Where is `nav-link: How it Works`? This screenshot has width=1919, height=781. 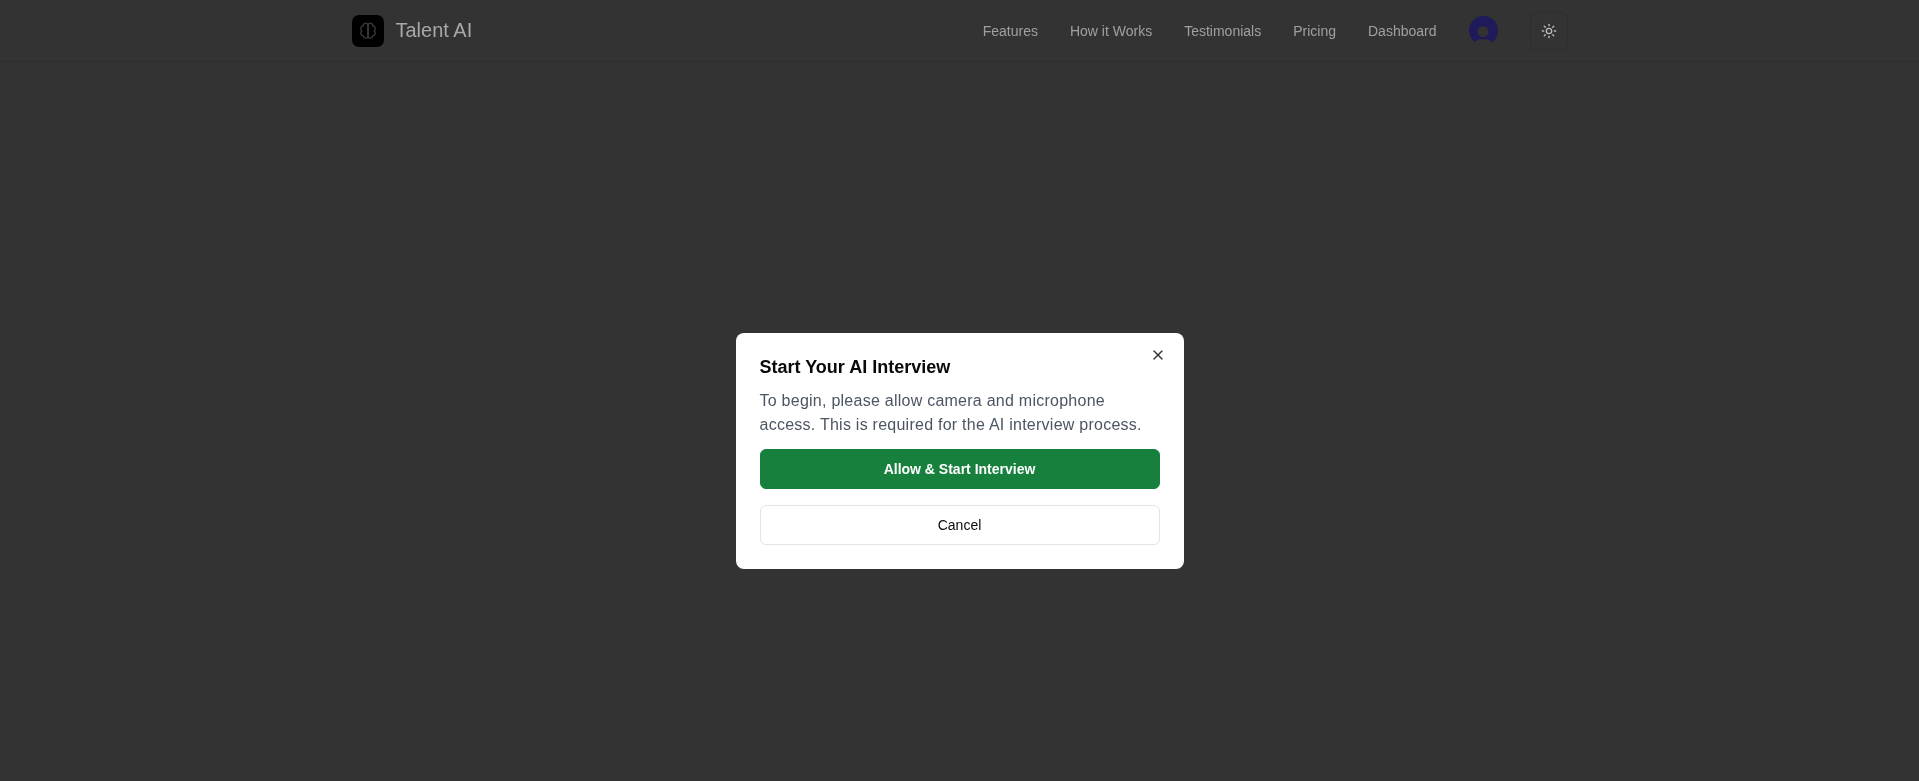 nav-link: How it Works is located at coordinates (1111, 30).